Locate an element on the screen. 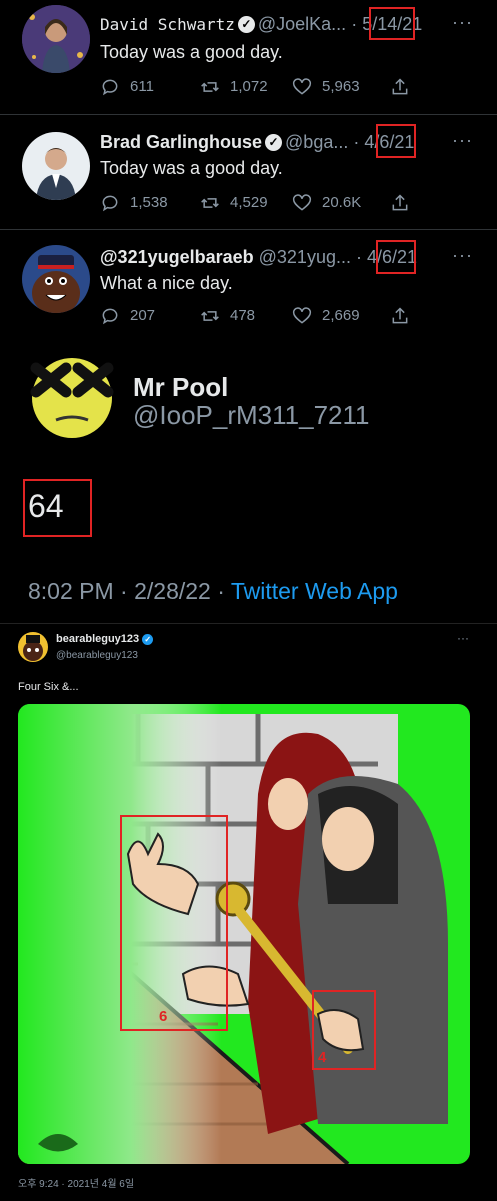  retweet-button: 4,529 is located at coordinates (234, 203).